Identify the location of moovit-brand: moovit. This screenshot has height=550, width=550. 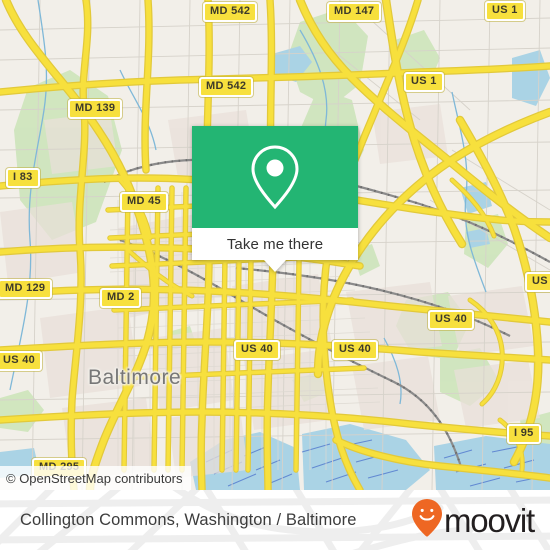
(473, 520).